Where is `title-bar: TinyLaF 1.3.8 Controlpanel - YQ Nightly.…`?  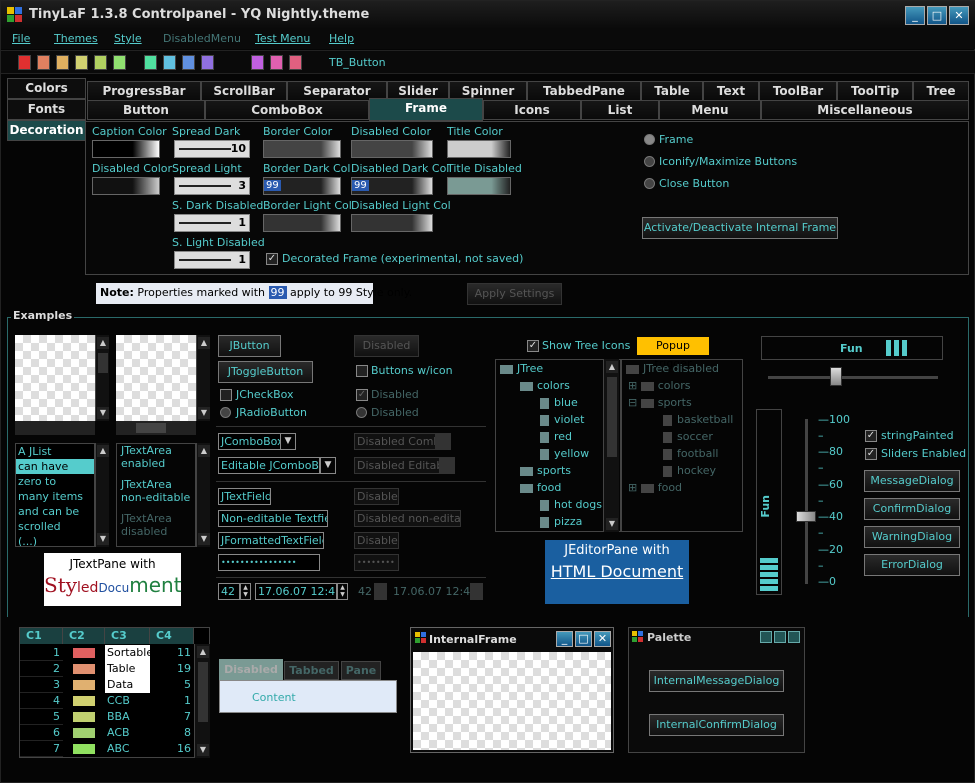
title-bar: TinyLaF 1.3.8 Controlpanel - YQ Nightly.… is located at coordinates (488, 15).